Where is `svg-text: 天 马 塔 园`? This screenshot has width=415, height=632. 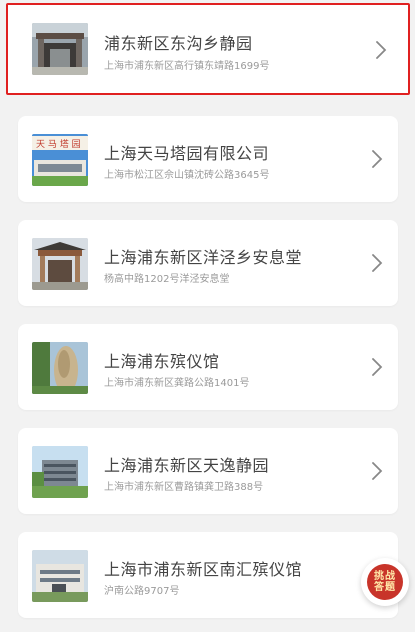 svg-text: 天 马 塔 园 is located at coordinates (58, 144).